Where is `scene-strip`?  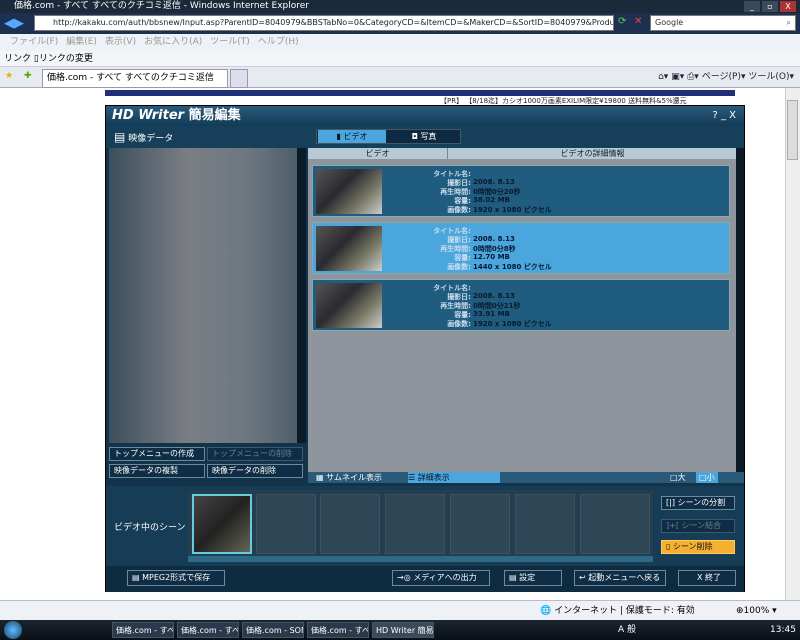
scene-strip is located at coordinates (420, 526).